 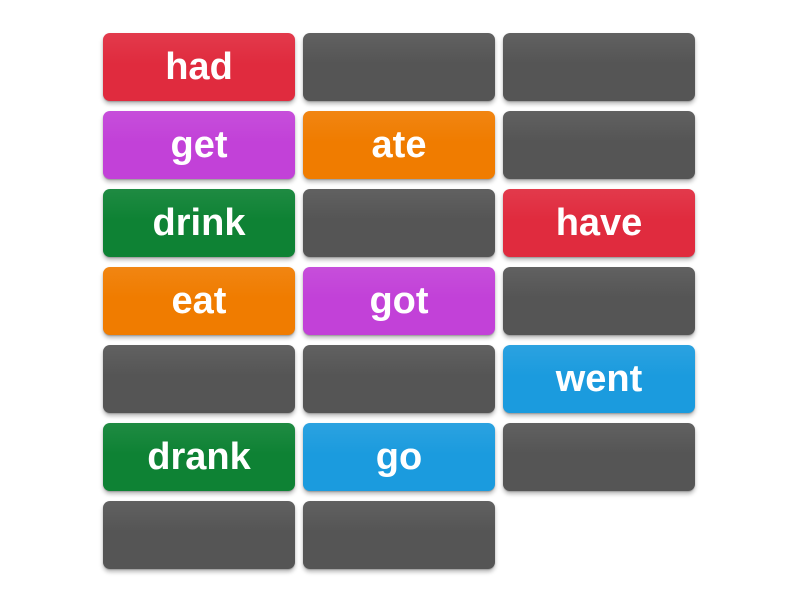 I want to click on tile-label: drink, so click(x=199, y=223).